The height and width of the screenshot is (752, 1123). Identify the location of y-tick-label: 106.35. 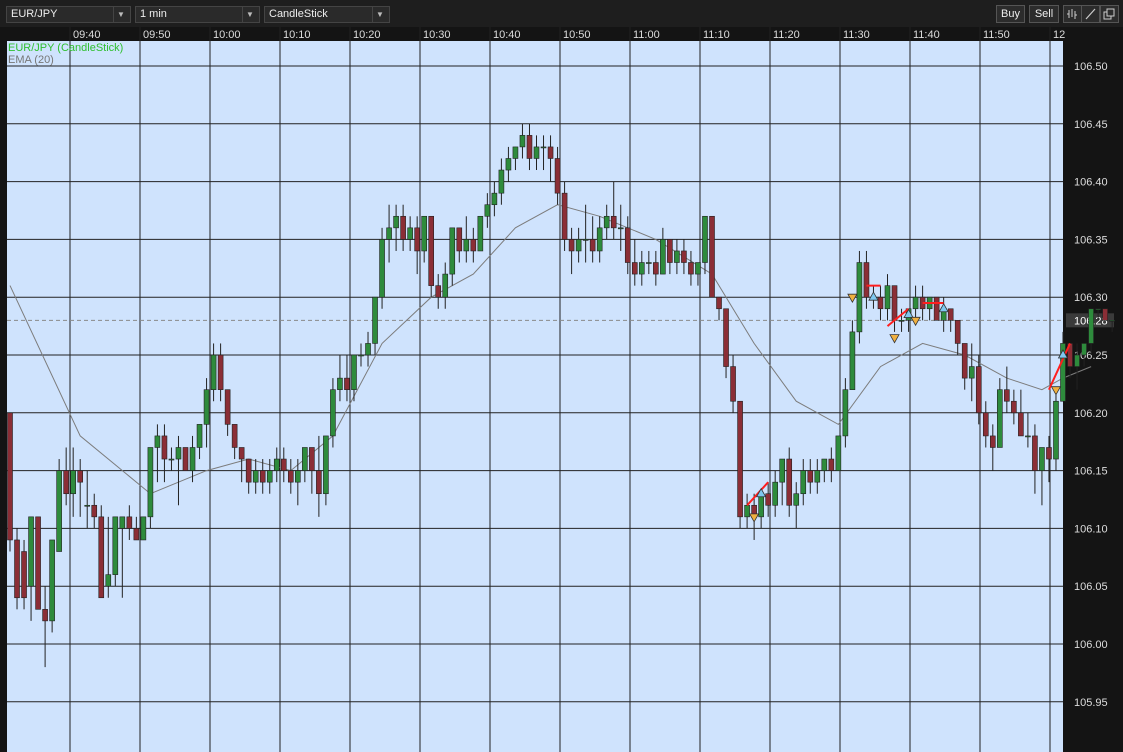
(1091, 240).